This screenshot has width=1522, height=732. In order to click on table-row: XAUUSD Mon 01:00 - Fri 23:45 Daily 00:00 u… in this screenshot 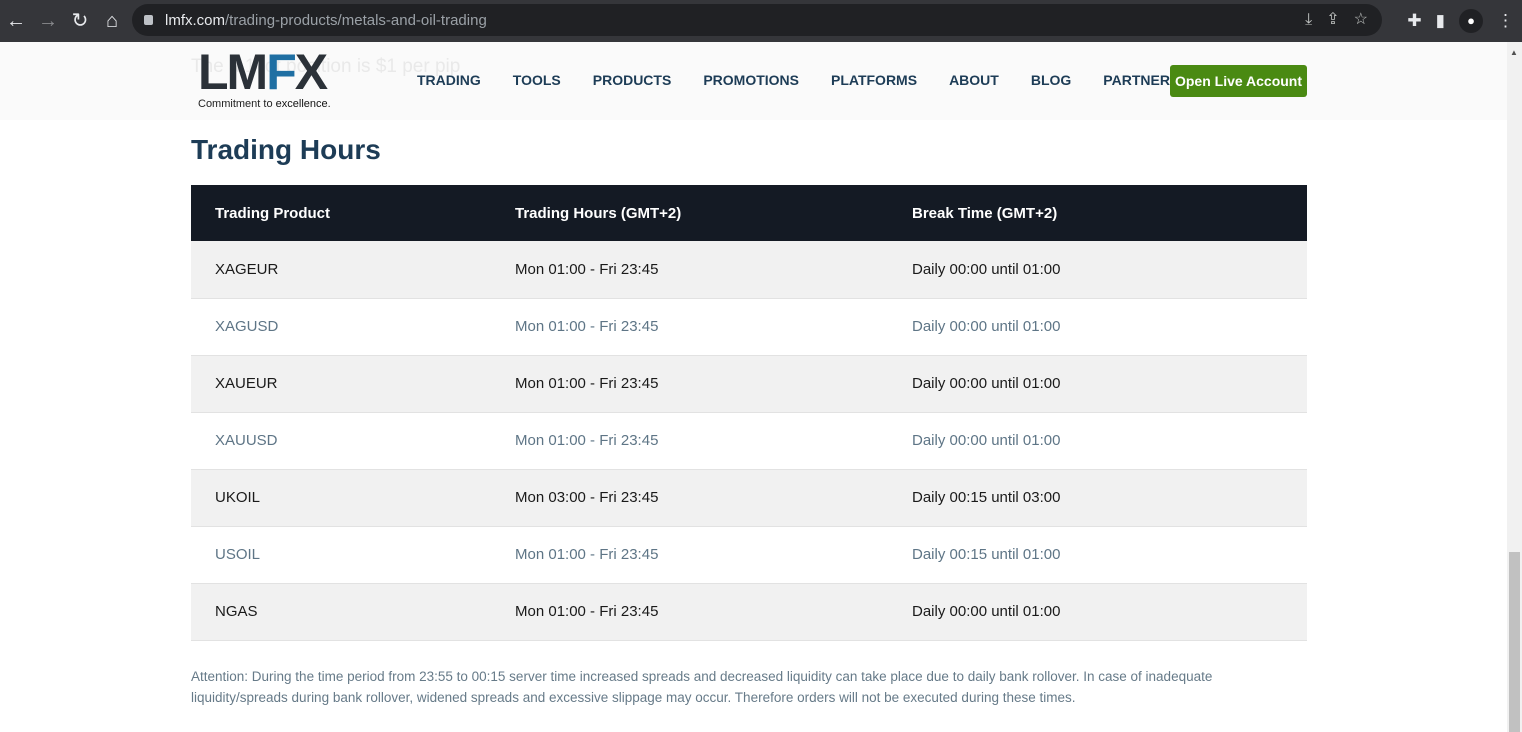, I will do `click(749, 441)`.